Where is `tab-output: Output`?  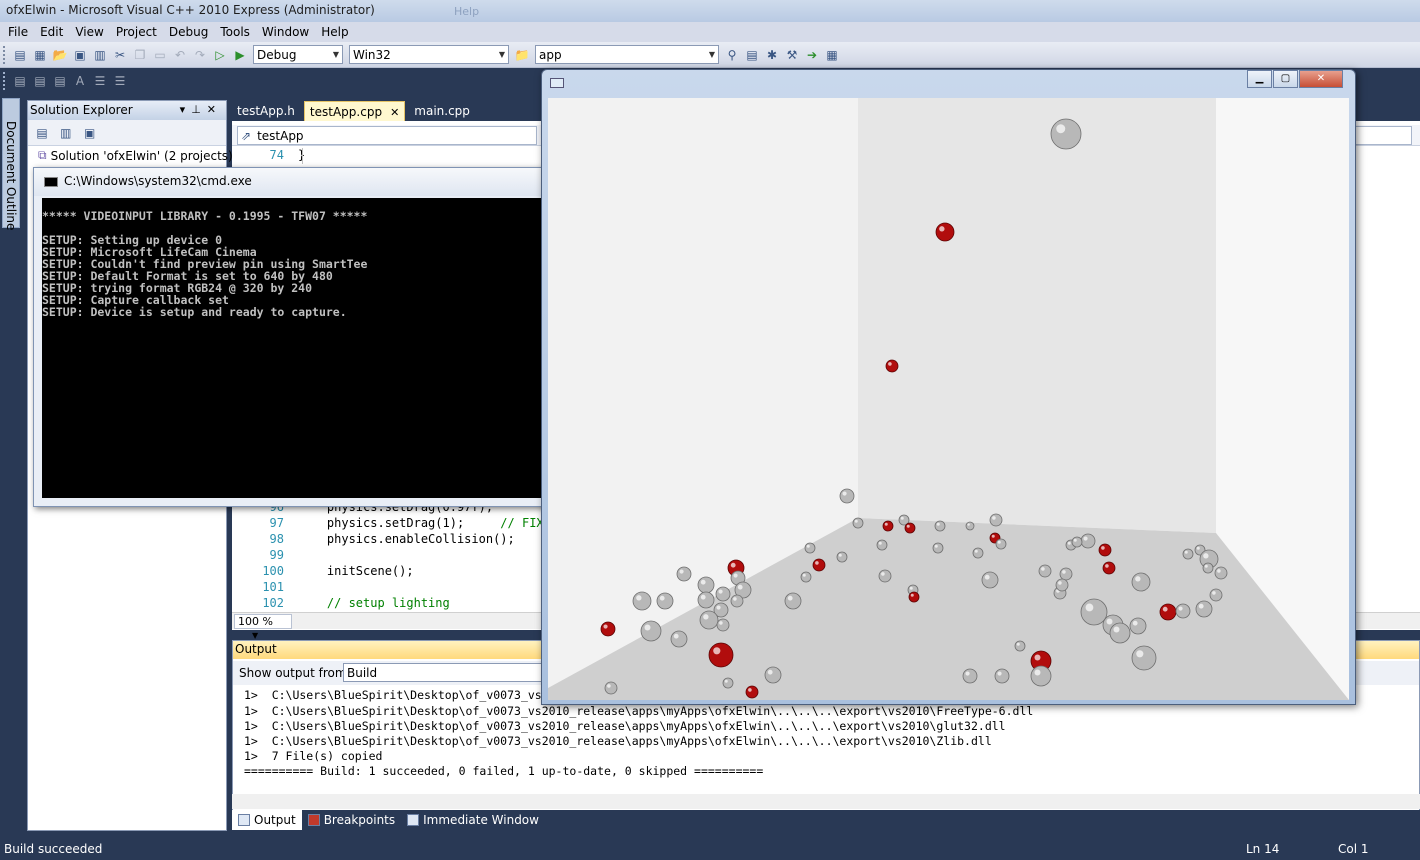 tab-output: Output is located at coordinates (267, 820).